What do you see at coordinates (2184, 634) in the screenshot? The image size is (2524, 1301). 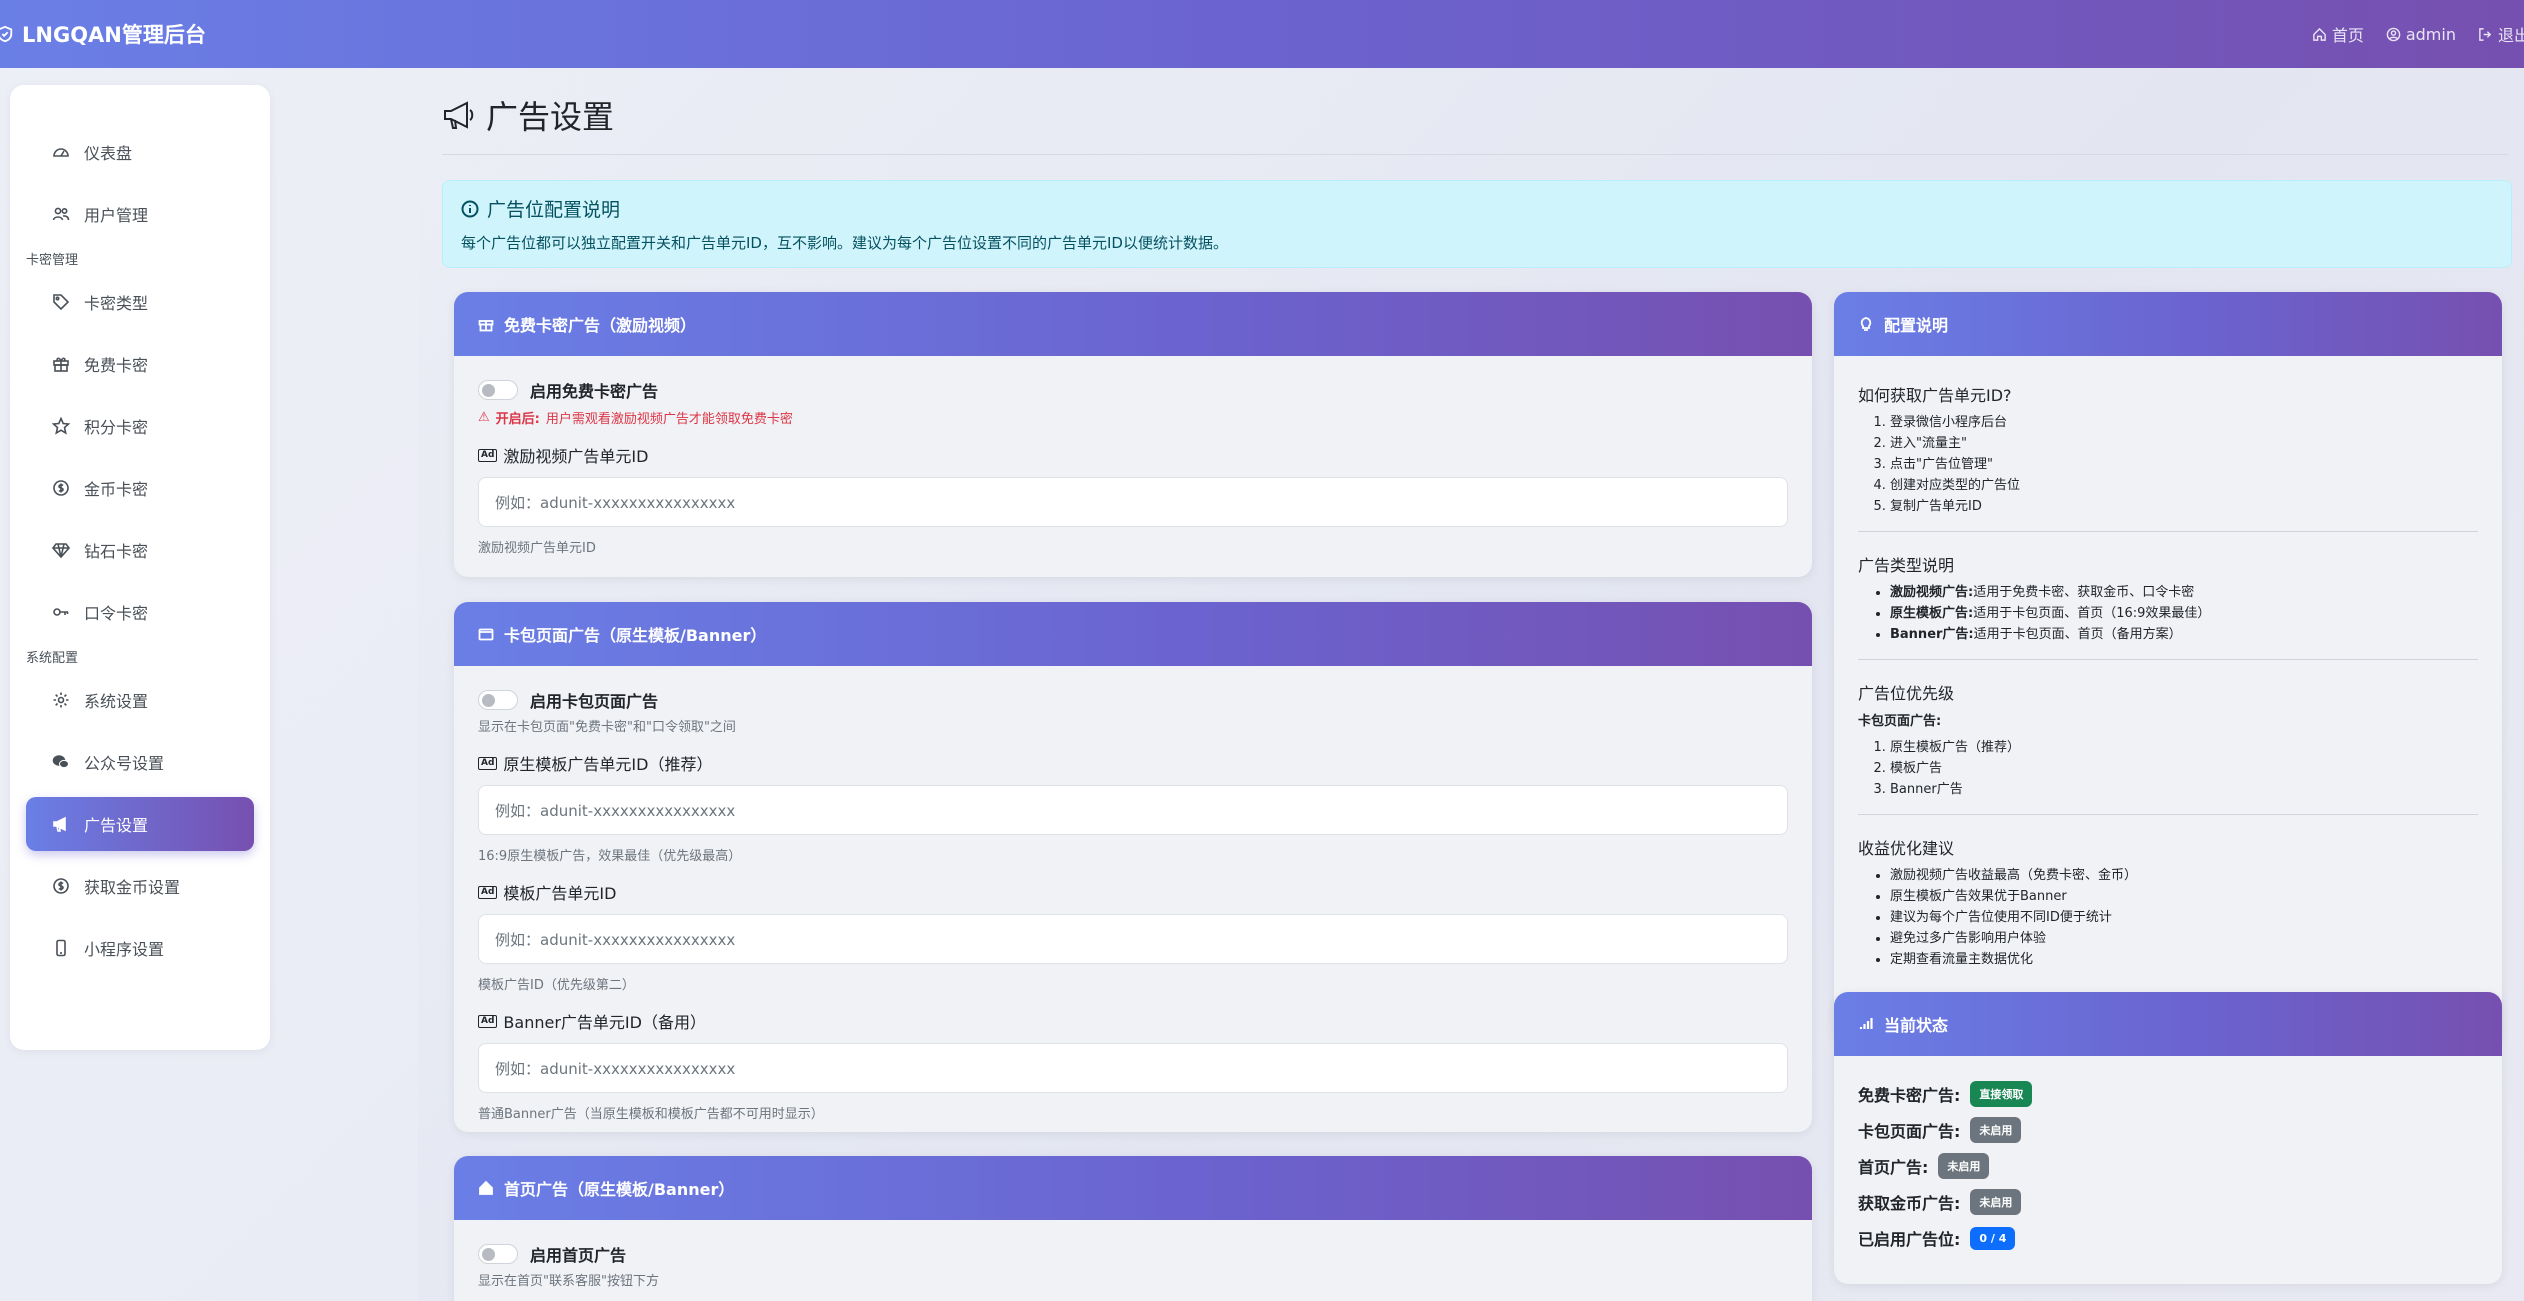 I see `list-item: Banner广告:适用于卡包页面、首页（备用方案）` at bounding box center [2184, 634].